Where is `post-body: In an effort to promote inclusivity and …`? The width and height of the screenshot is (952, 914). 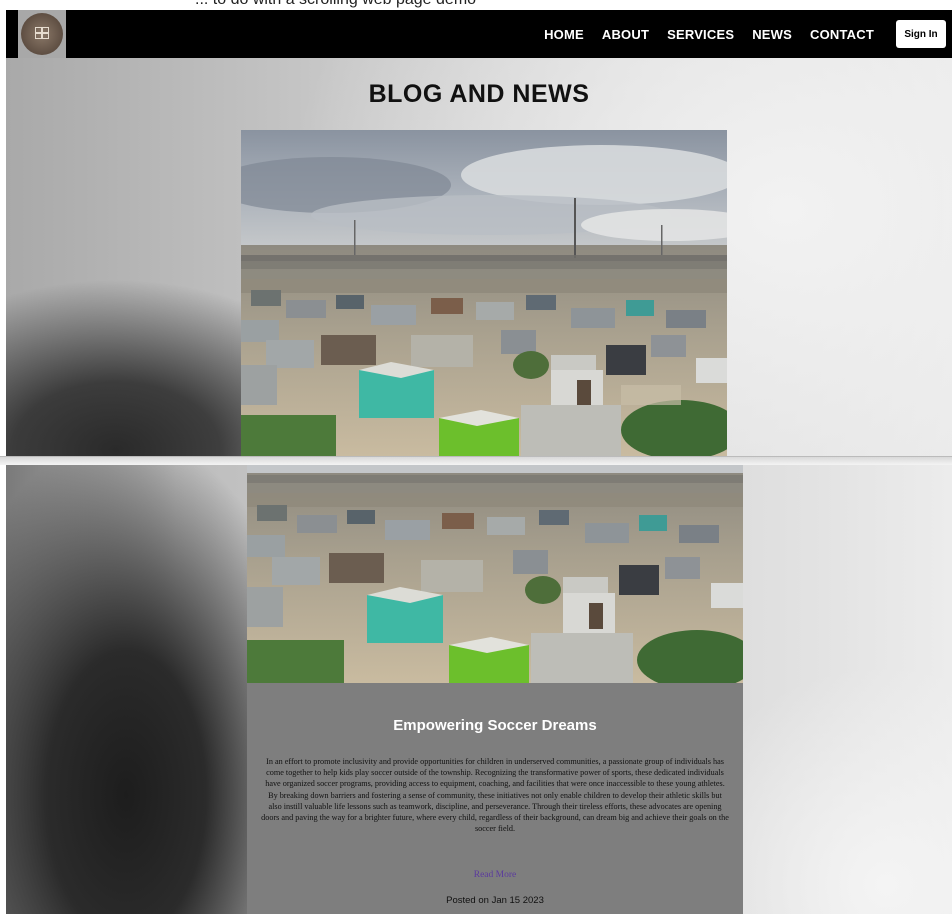
post-body: In an effort to promote inclusivity and … is located at coordinates (495, 795).